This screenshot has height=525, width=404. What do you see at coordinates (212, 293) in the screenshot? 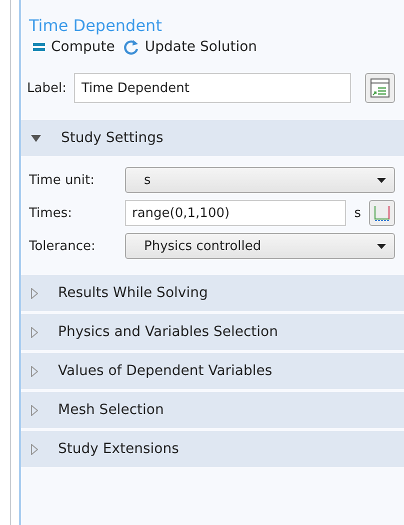
I see `section-header: Results While Solving` at bounding box center [212, 293].